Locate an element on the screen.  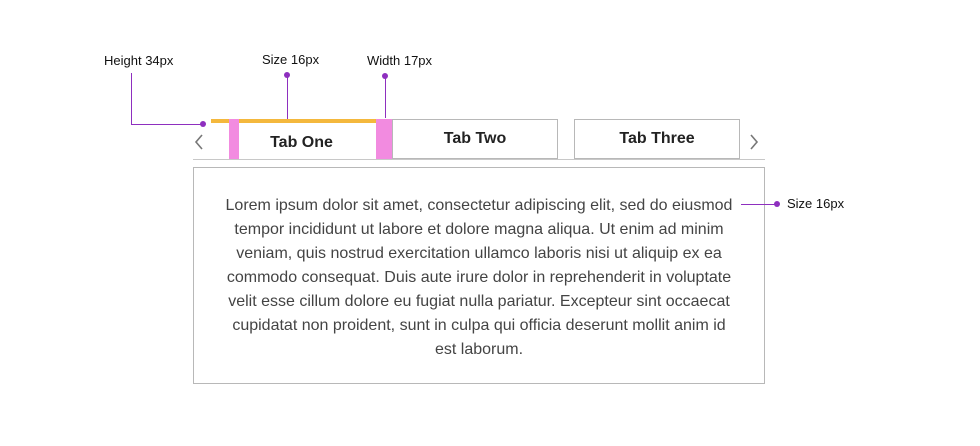
tab-two: Tab Two is located at coordinates (475, 139).